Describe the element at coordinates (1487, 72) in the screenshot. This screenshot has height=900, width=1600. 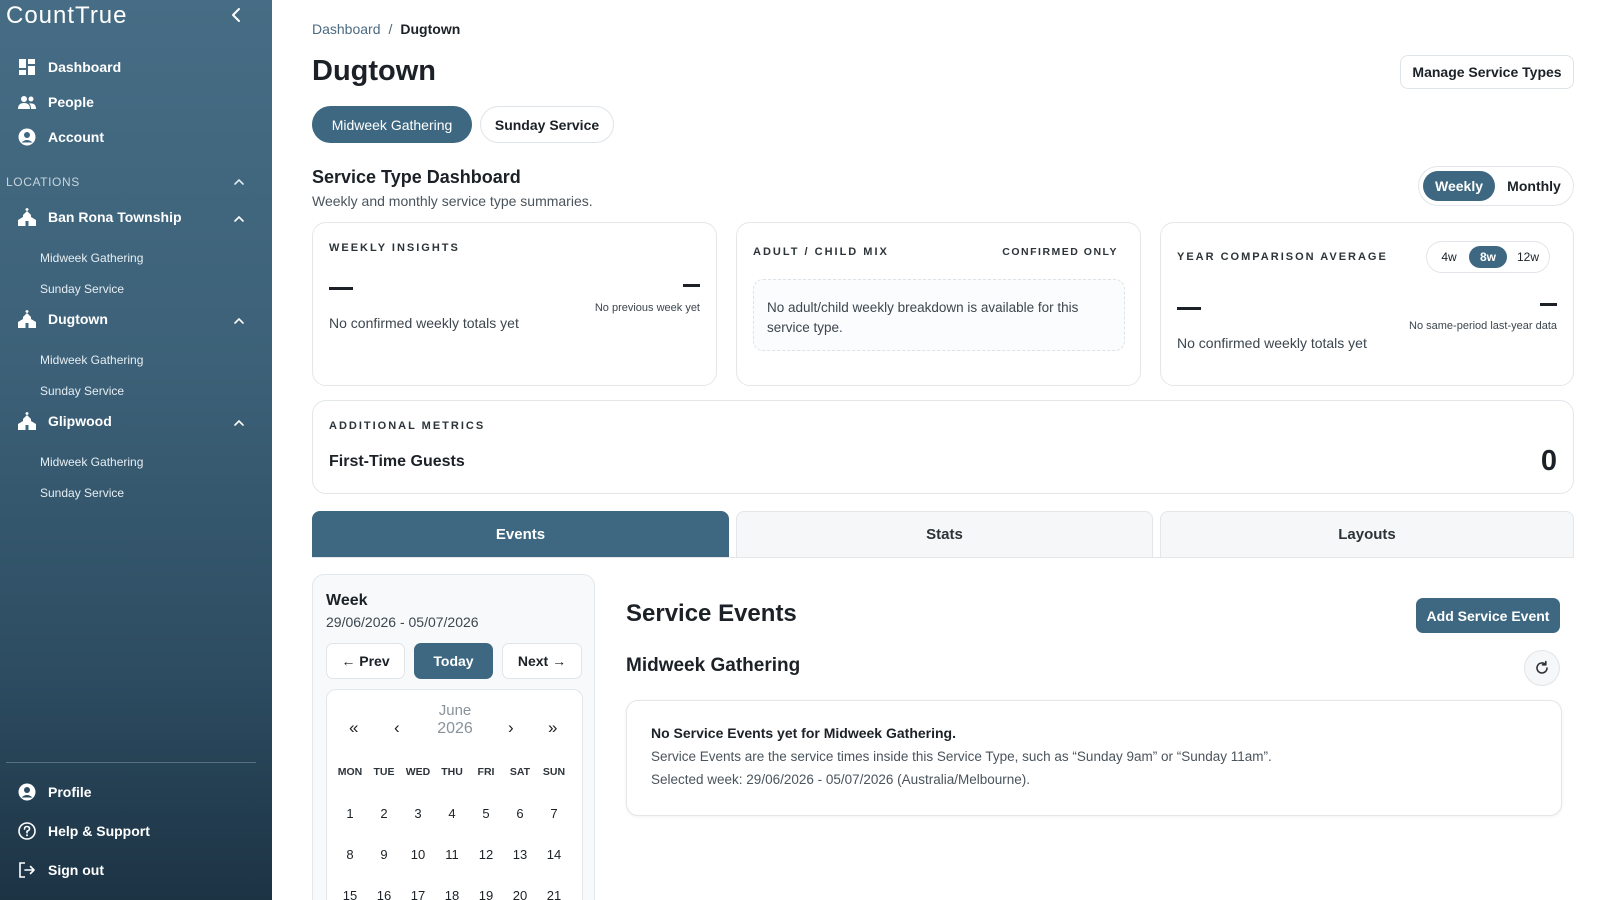
I see `manage-service-types-button: Manage Service Types` at that location.